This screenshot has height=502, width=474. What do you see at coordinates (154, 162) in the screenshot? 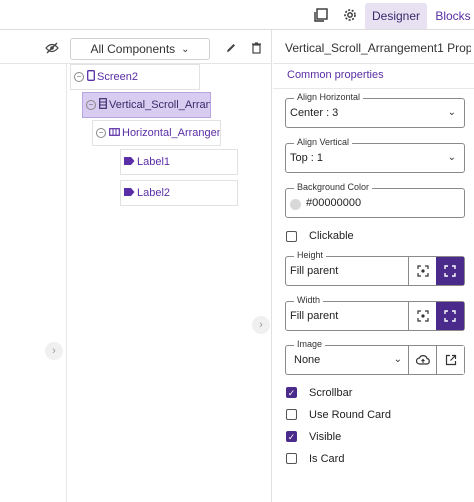
I see `tree-node-label: Label1` at bounding box center [154, 162].